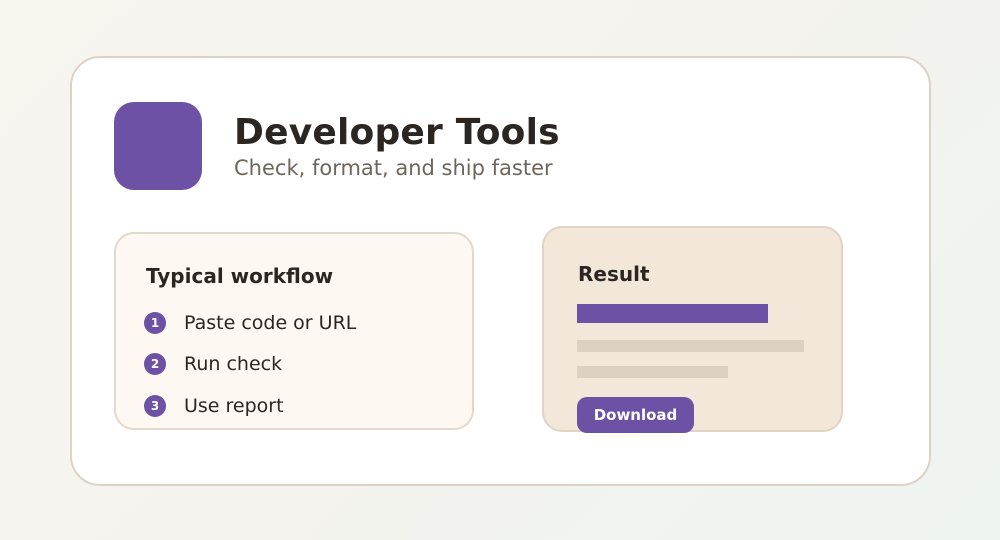  I want to click on download-button: Download, so click(635, 415).